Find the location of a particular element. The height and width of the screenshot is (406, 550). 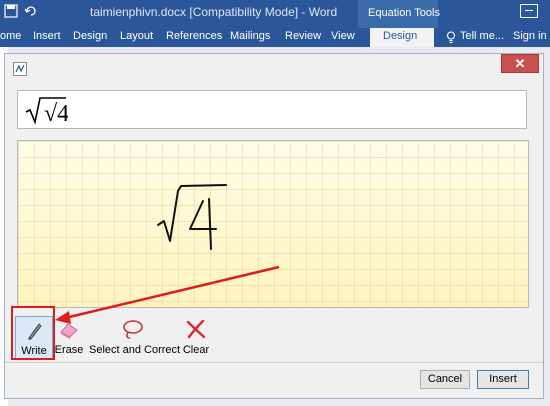

lightbulb-icon is located at coordinates (451, 37).